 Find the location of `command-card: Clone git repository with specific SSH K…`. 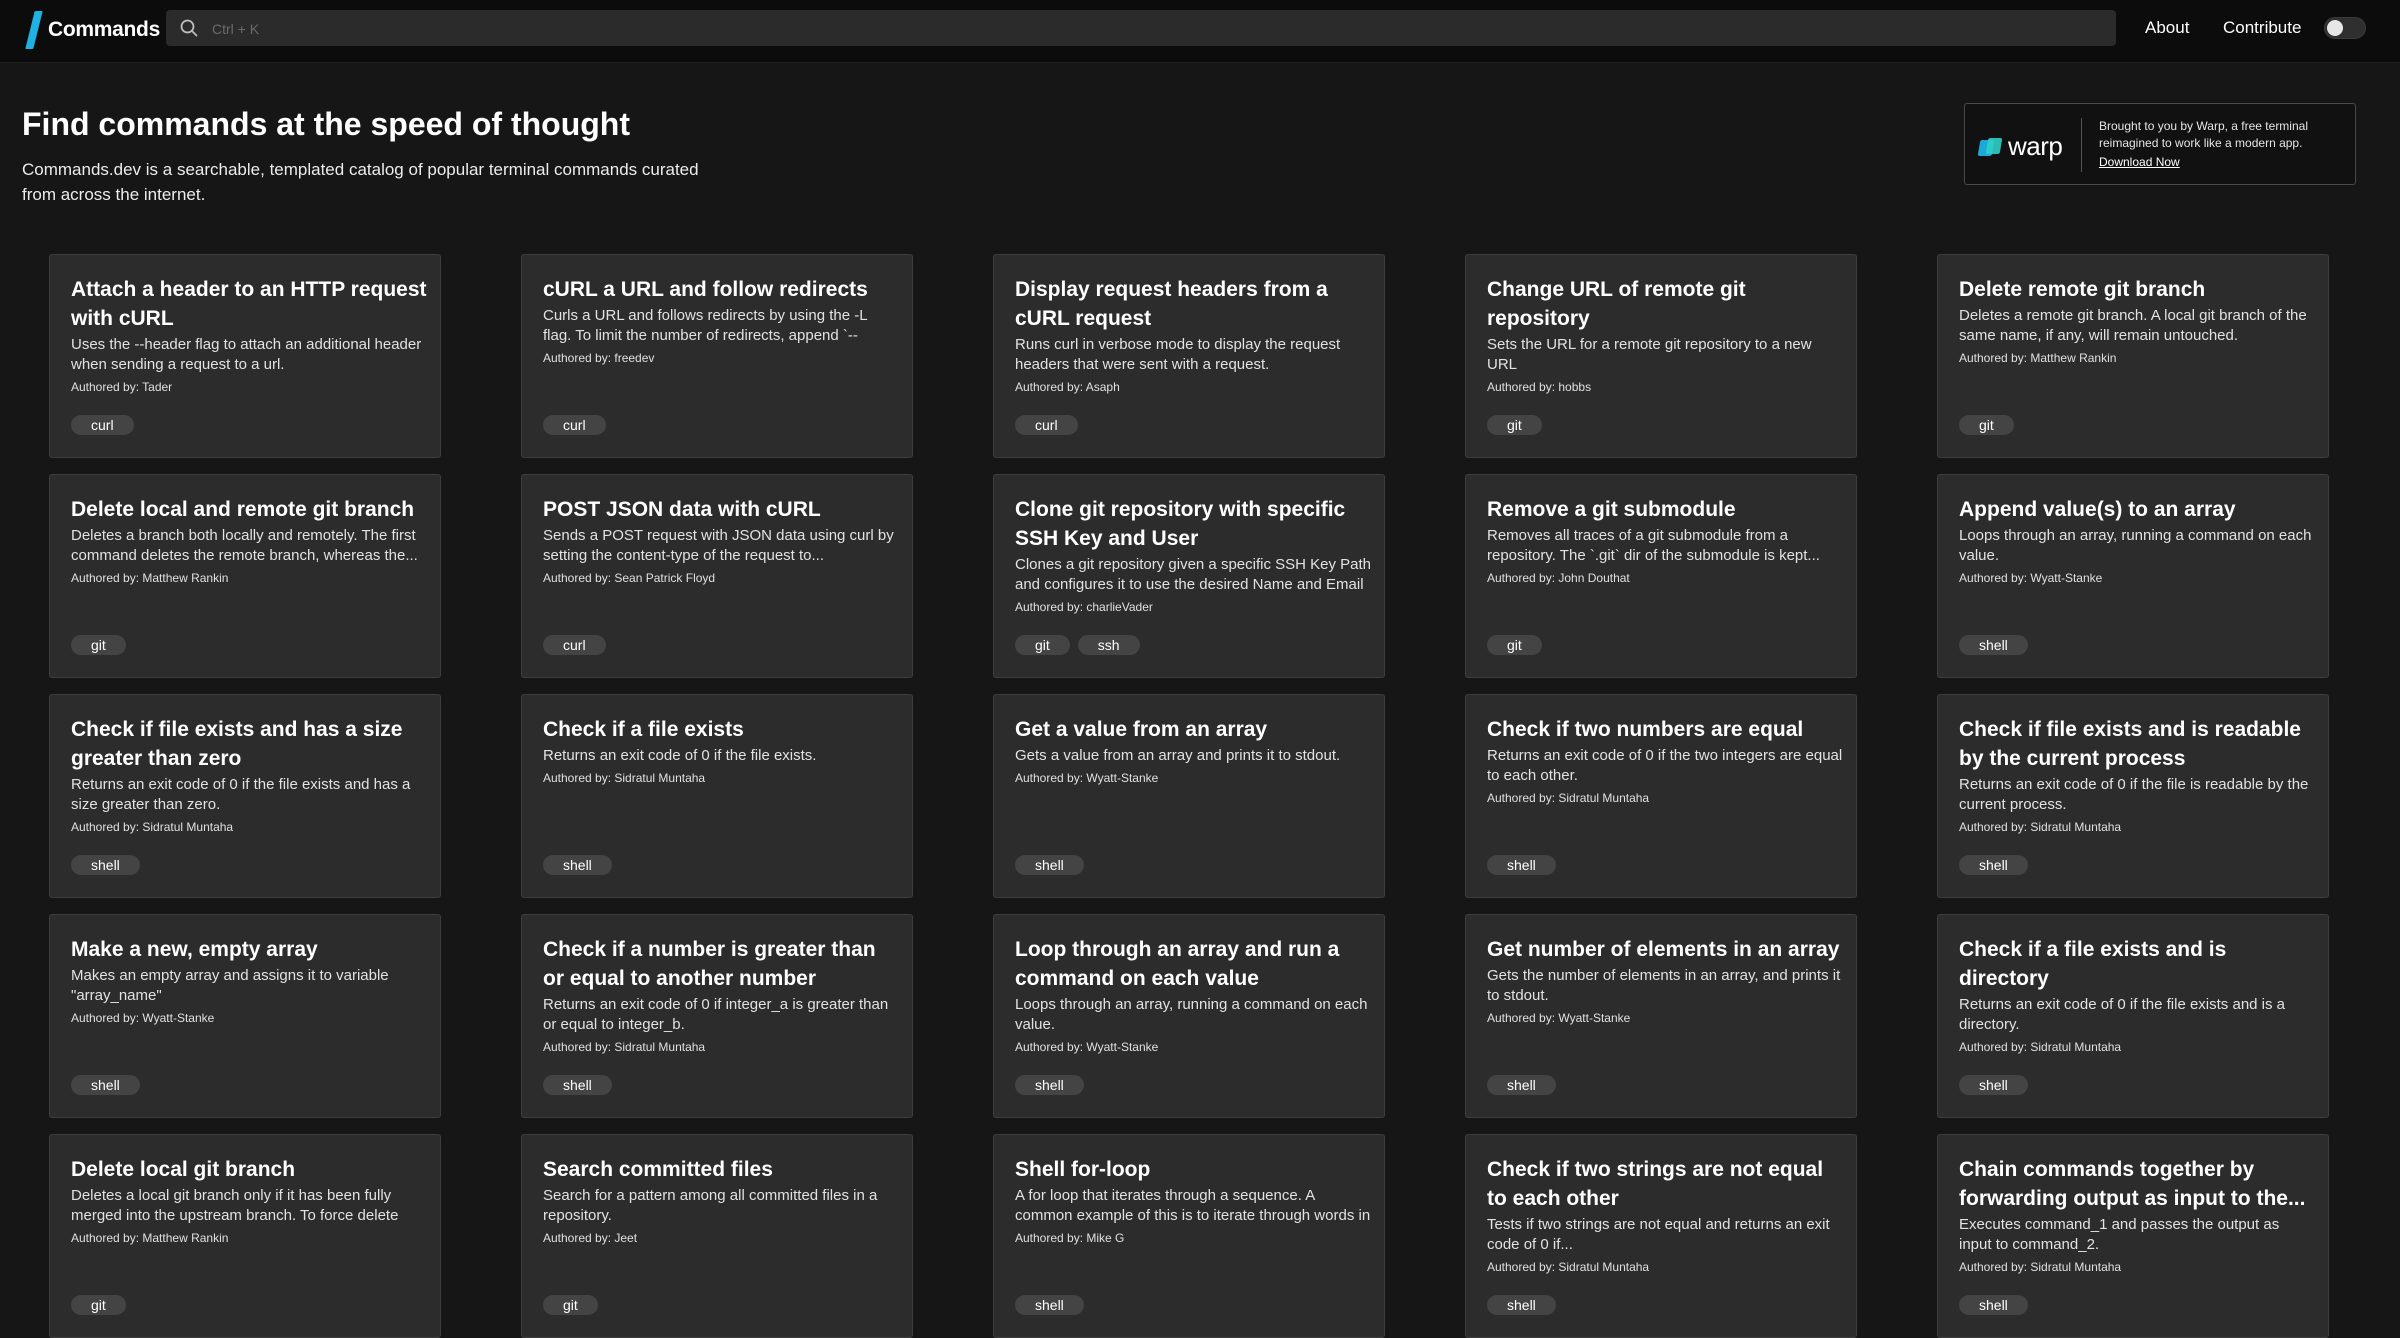

command-card: Clone git repository with specific SSH K… is located at coordinates (1189, 576).